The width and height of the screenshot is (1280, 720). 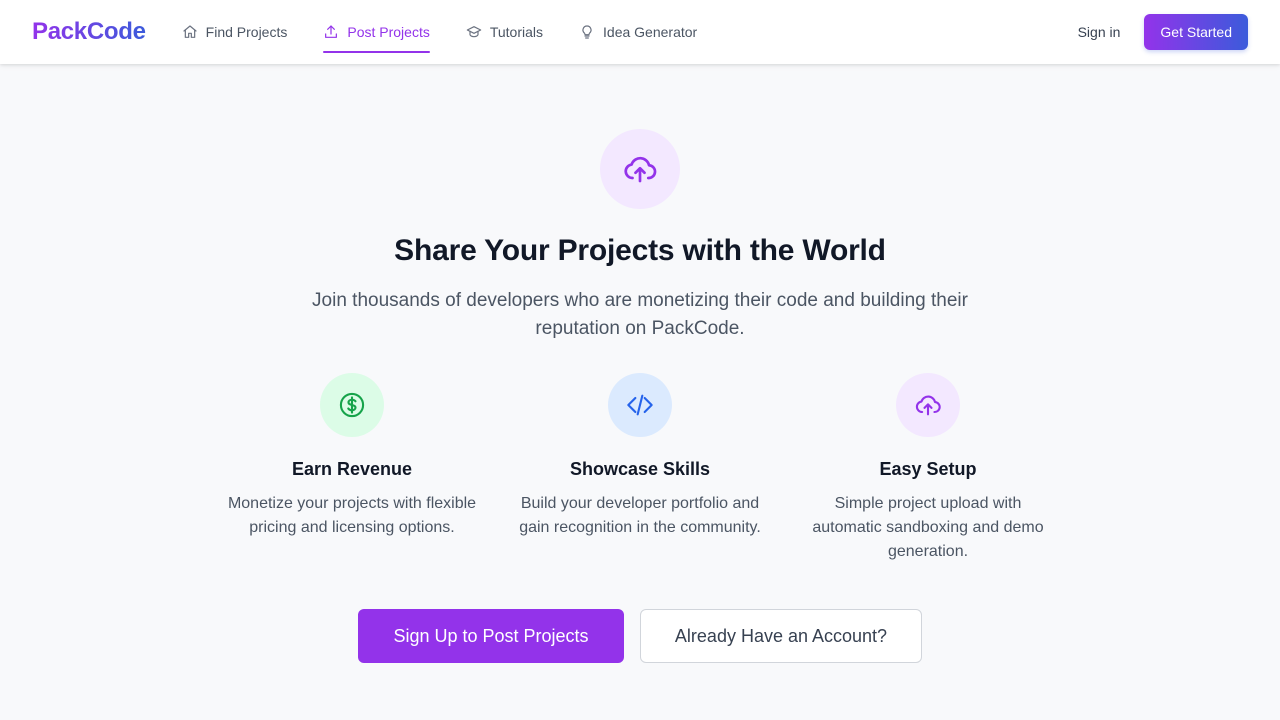 I want to click on already-have-account-button: Already Have an Account?, so click(x=781, y=636).